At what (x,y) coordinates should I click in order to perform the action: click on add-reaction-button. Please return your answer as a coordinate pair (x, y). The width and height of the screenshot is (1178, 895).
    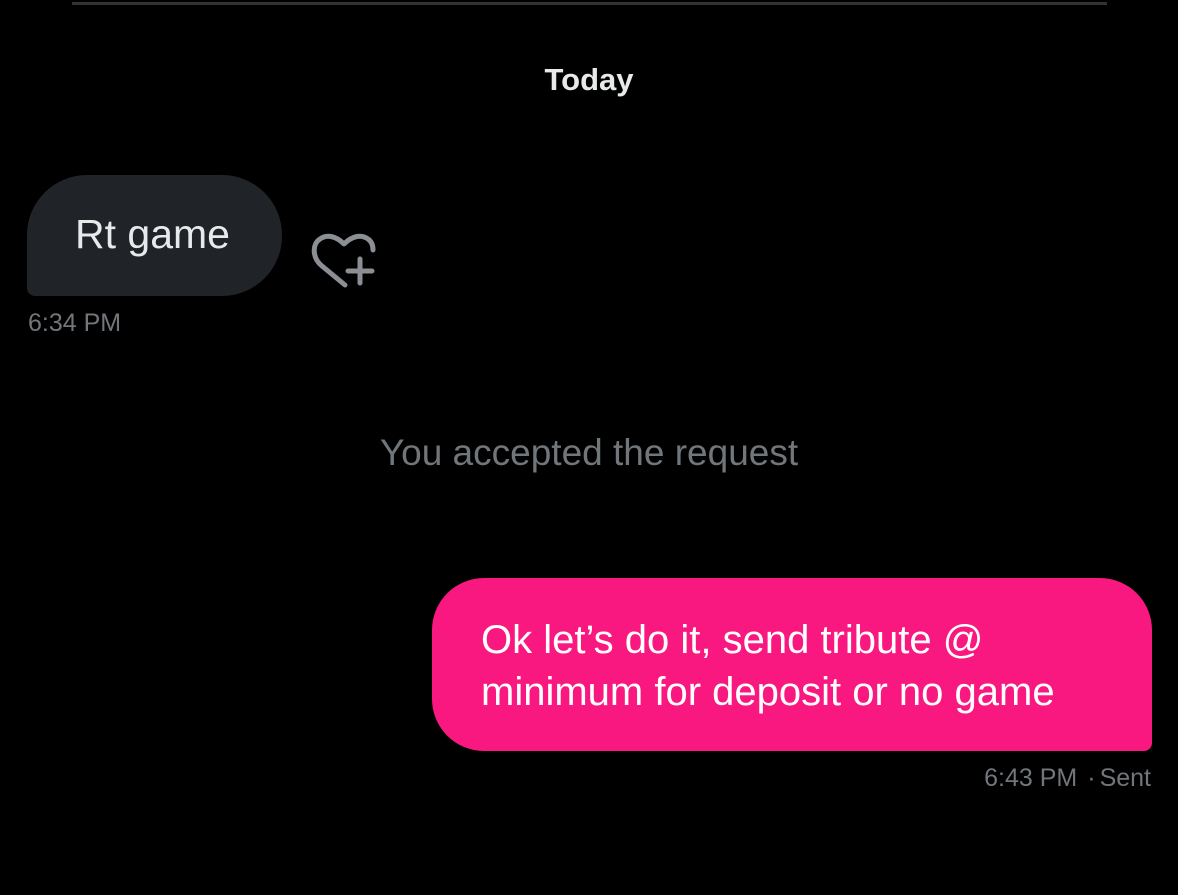
    Looking at the image, I should click on (344, 261).